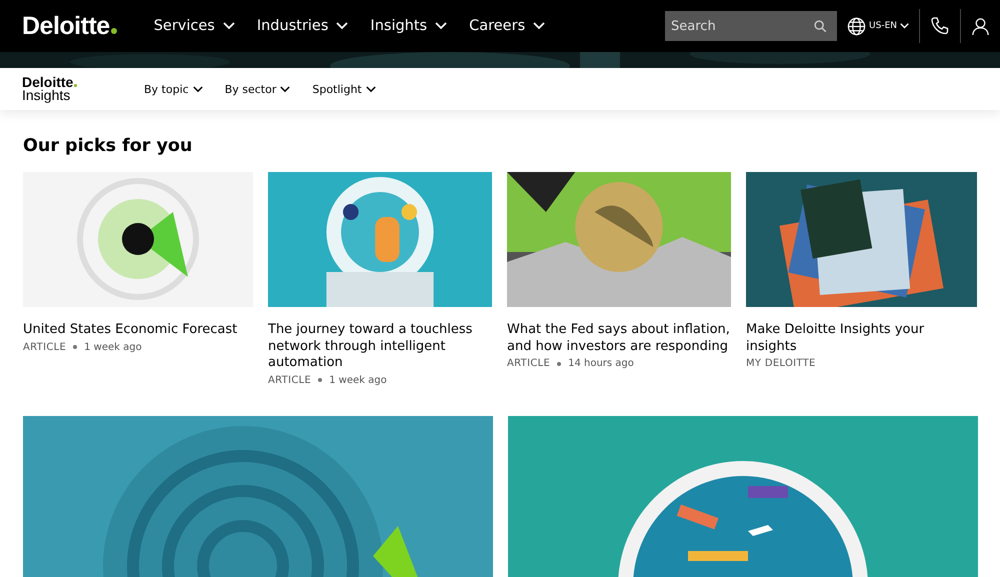  Describe the element at coordinates (940, 26) in the screenshot. I see `phone-icon` at that location.